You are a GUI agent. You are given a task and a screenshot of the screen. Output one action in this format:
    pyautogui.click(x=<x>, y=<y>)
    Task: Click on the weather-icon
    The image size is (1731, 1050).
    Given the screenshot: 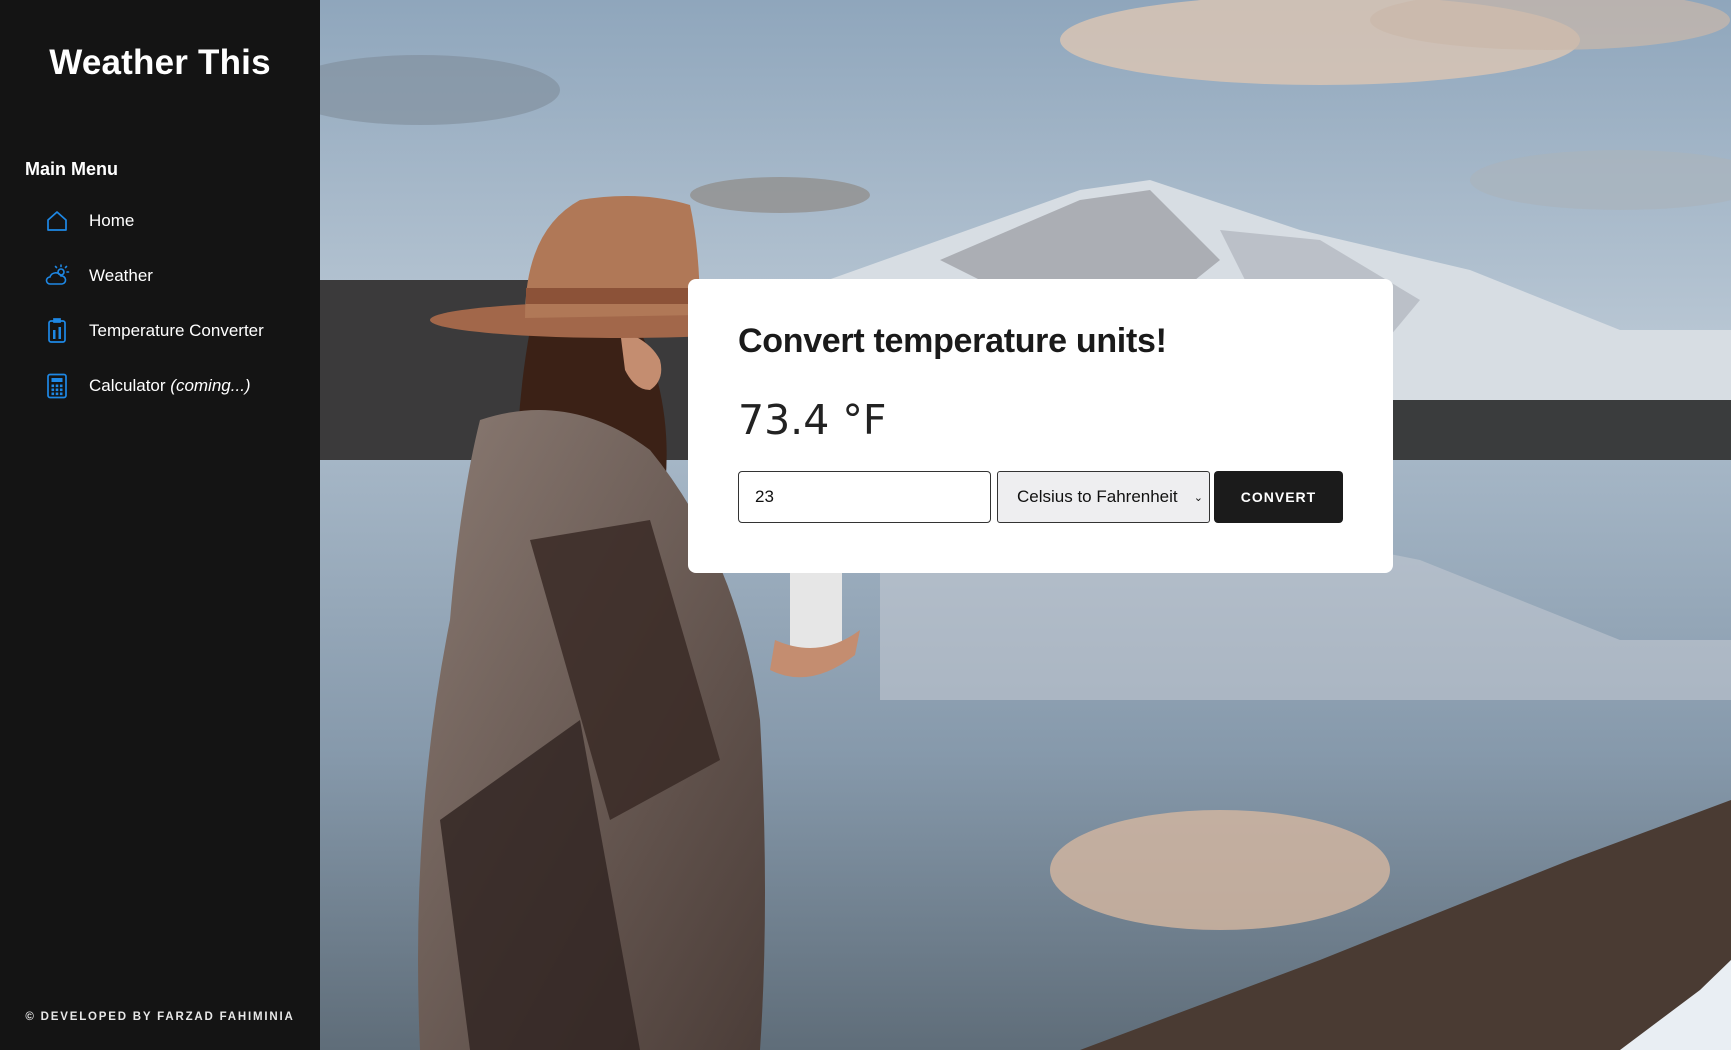 What is the action you would take?
    pyautogui.click(x=57, y=276)
    